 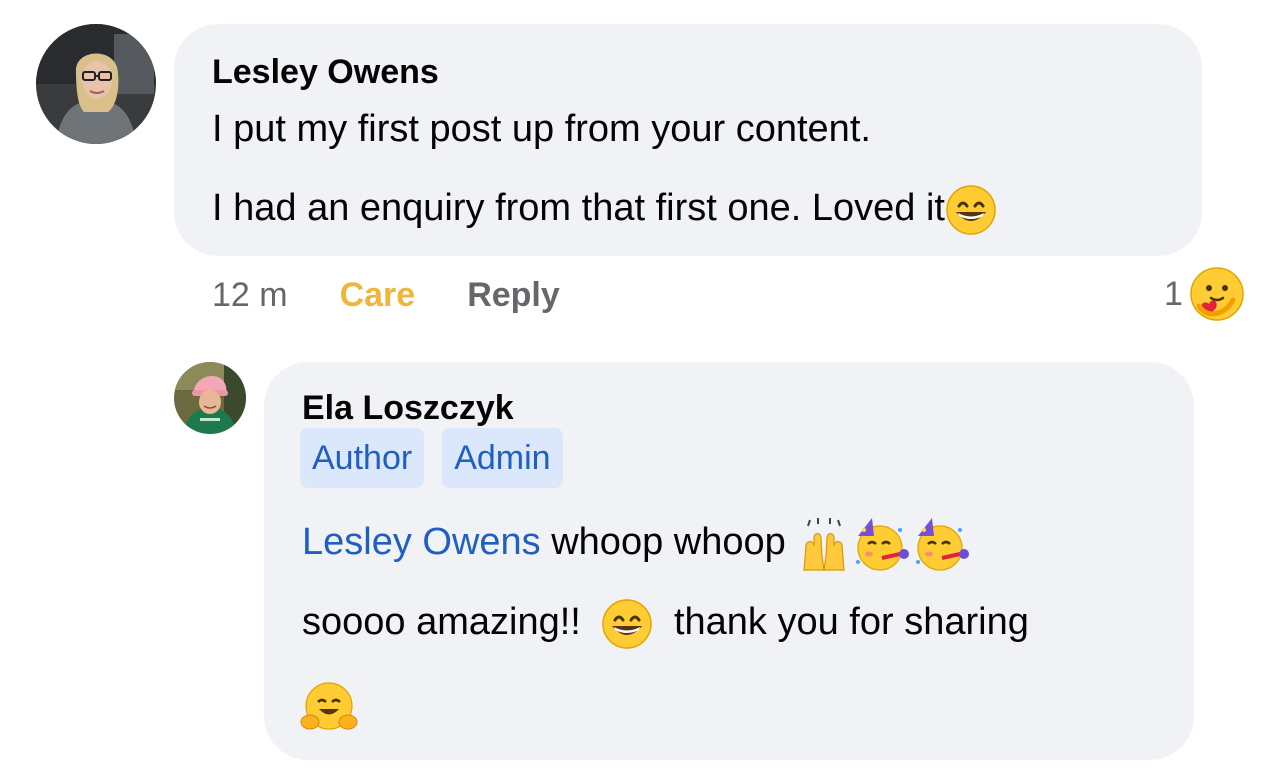 What do you see at coordinates (665, 624) in the screenshot?
I see `reply-line-2: soooo amazing!! thank you for sharing` at bounding box center [665, 624].